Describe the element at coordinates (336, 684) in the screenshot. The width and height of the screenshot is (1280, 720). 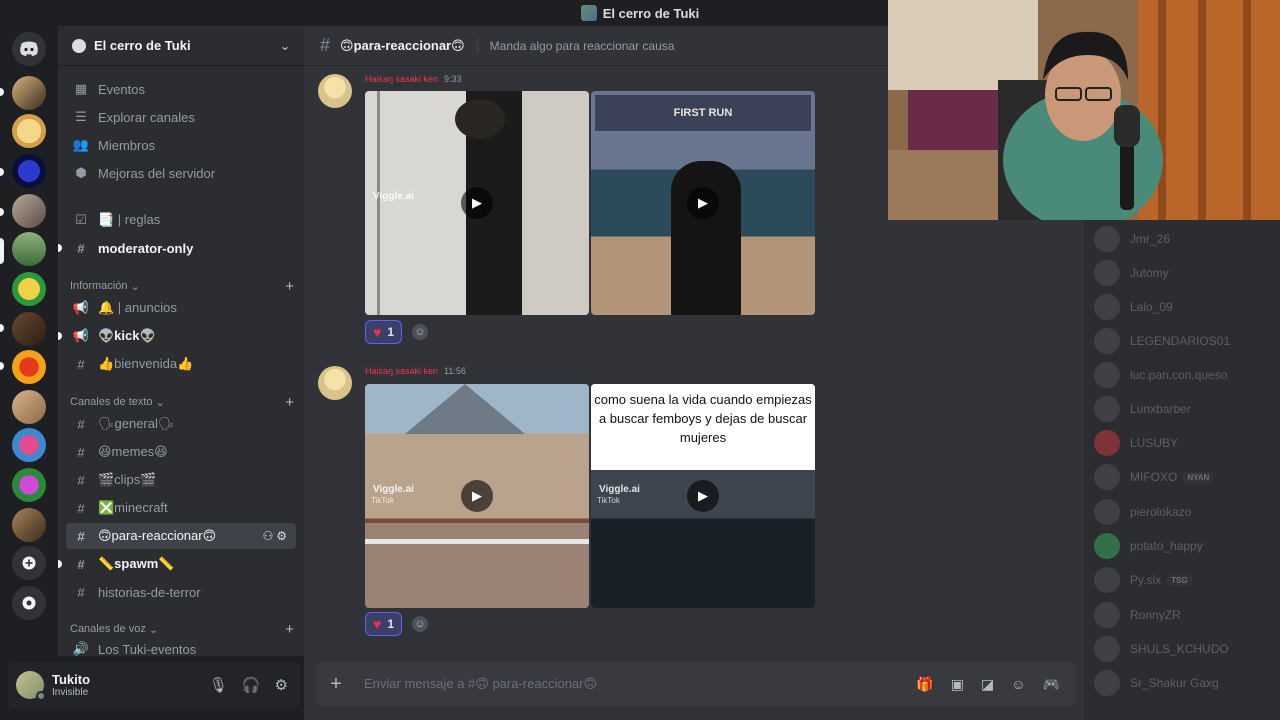
I see `attach-plus-button: +` at that location.